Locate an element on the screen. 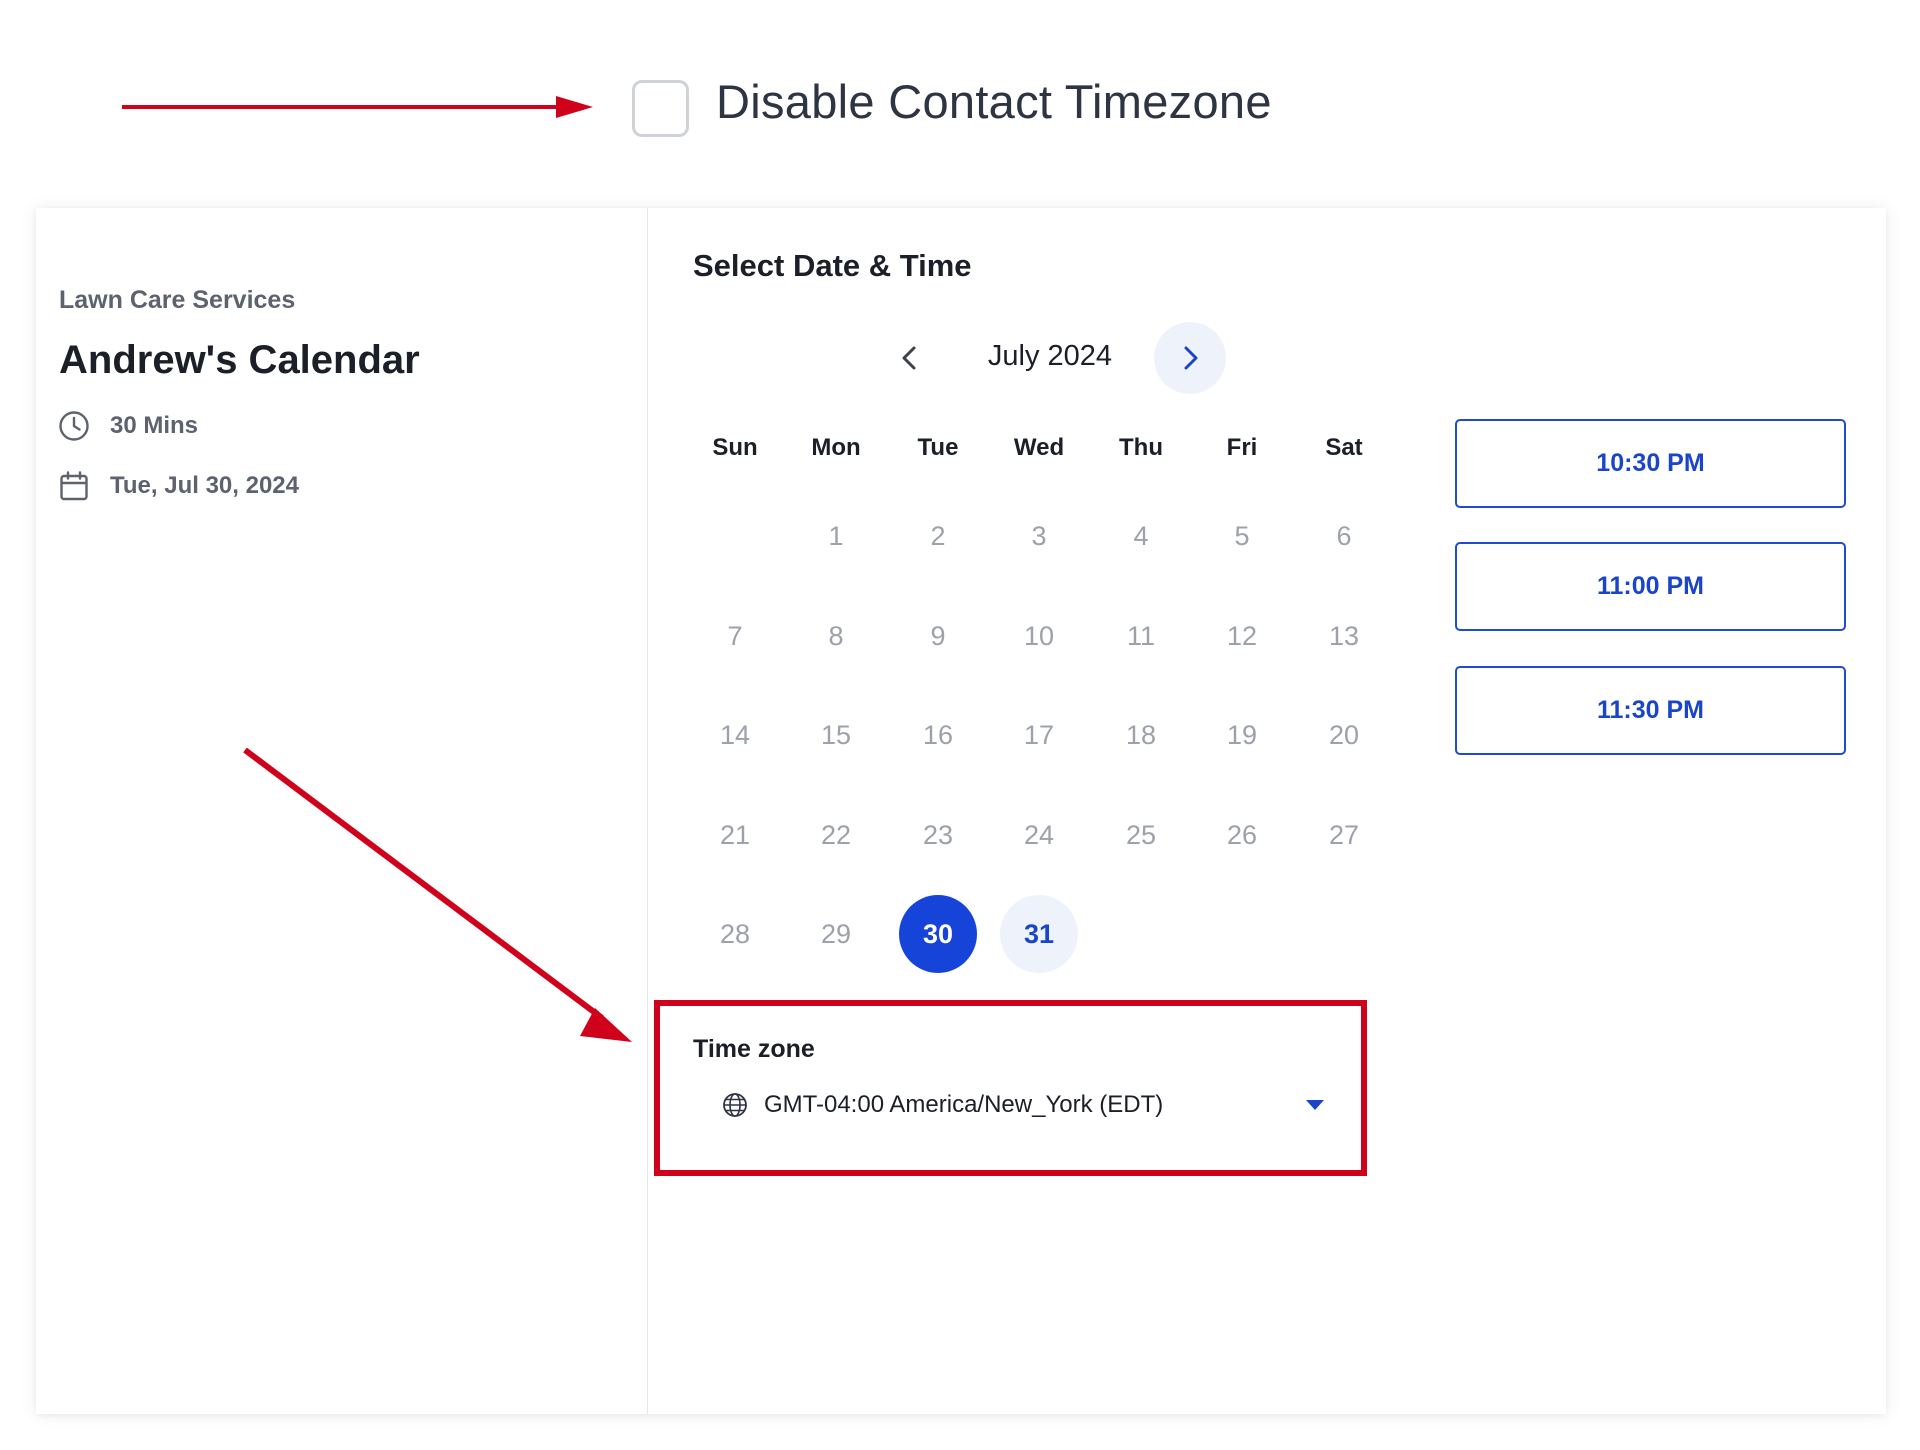  chevron-left-icon is located at coordinates (909, 358).